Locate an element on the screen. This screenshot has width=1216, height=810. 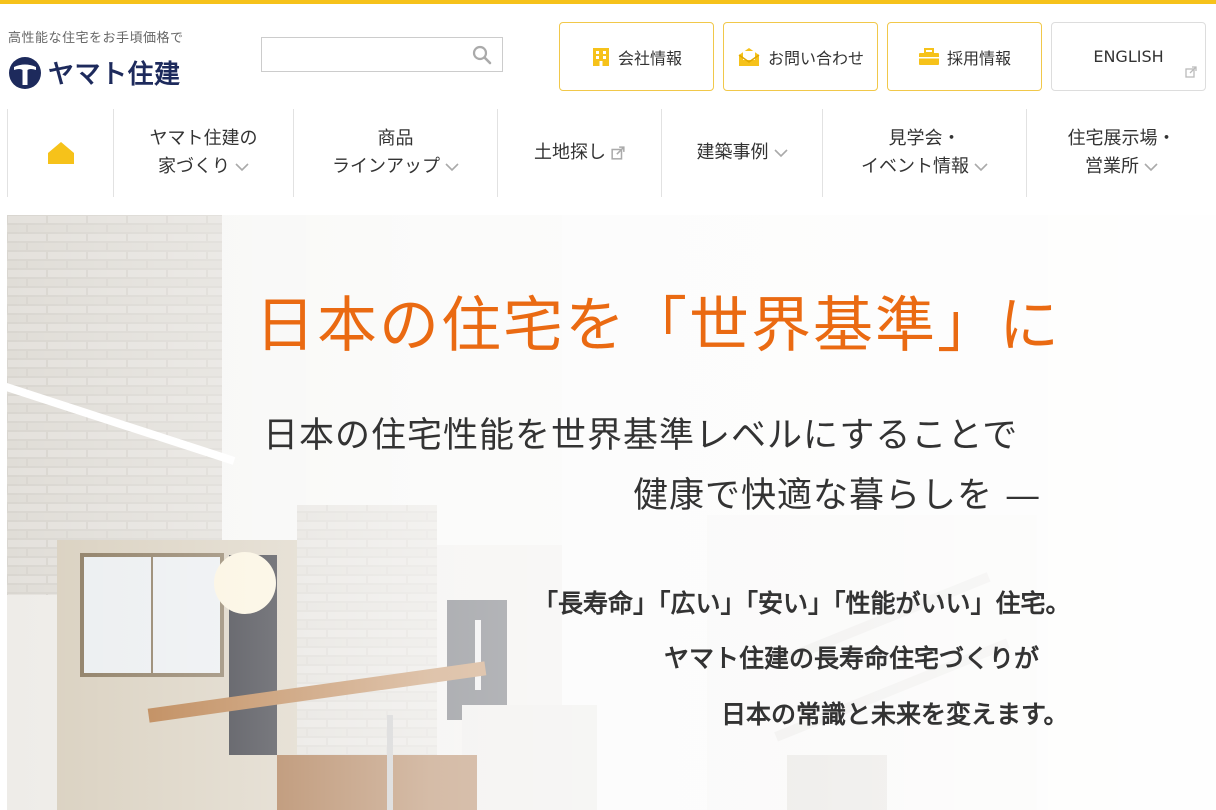
nav-item-label: 住宅展示場・ 営業所 is located at coordinates (1122, 153).